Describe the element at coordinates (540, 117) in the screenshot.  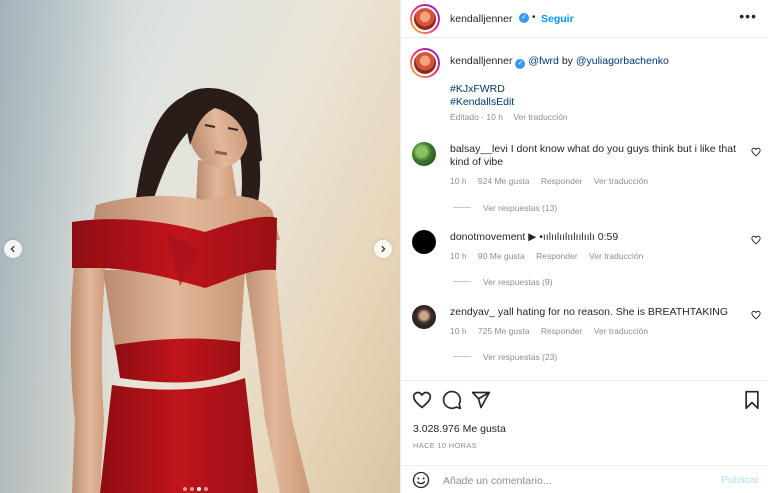
I see `see-translation-link: Ver traducción` at that location.